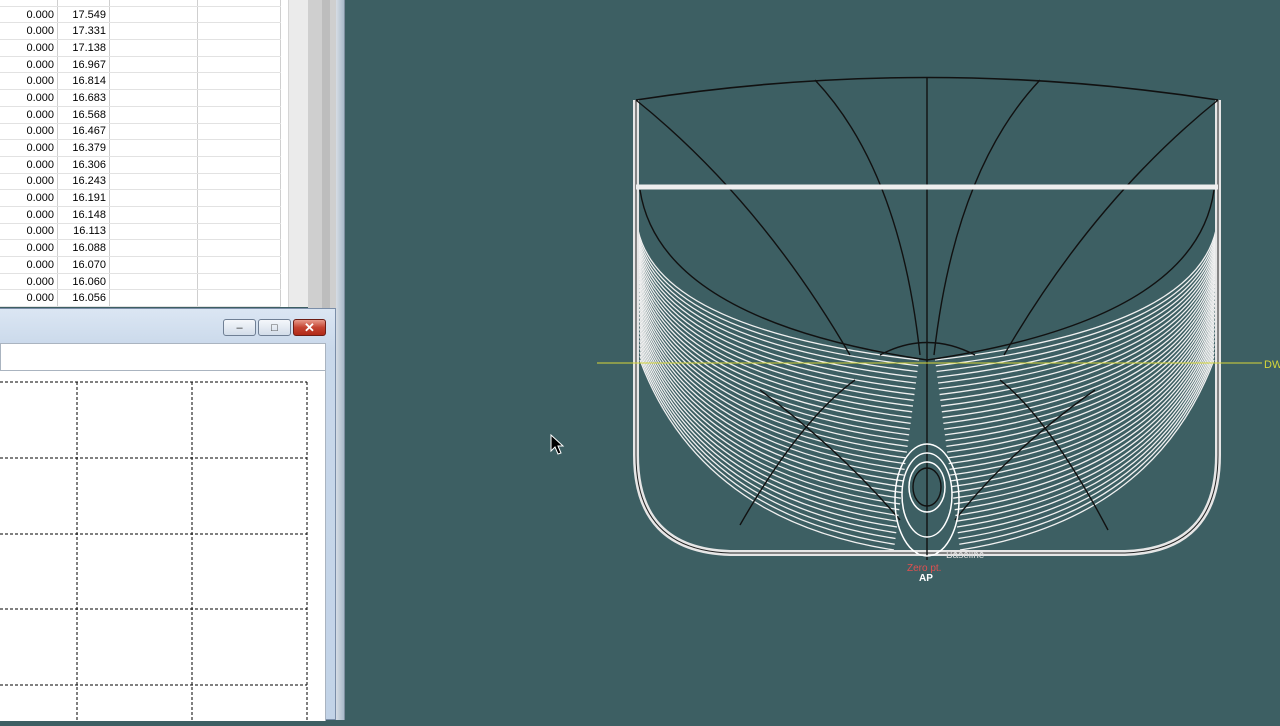 This screenshot has height=726, width=1280. Describe the element at coordinates (83, 31) in the screenshot. I see `cell-col-b: 17.331` at that location.